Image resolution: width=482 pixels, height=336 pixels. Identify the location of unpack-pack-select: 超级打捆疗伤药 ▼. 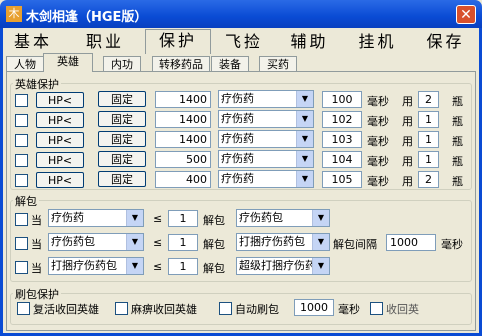
(283, 266).